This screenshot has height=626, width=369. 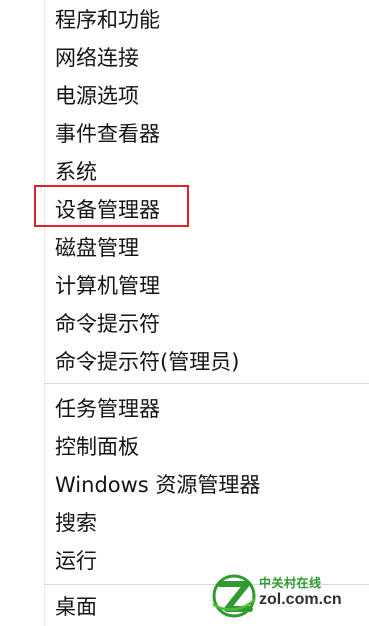 What do you see at coordinates (157, 485) in the screenshot?
I see `menu-item-file-explorer: Windows 资源管理器` at bounding box center [157, 485].